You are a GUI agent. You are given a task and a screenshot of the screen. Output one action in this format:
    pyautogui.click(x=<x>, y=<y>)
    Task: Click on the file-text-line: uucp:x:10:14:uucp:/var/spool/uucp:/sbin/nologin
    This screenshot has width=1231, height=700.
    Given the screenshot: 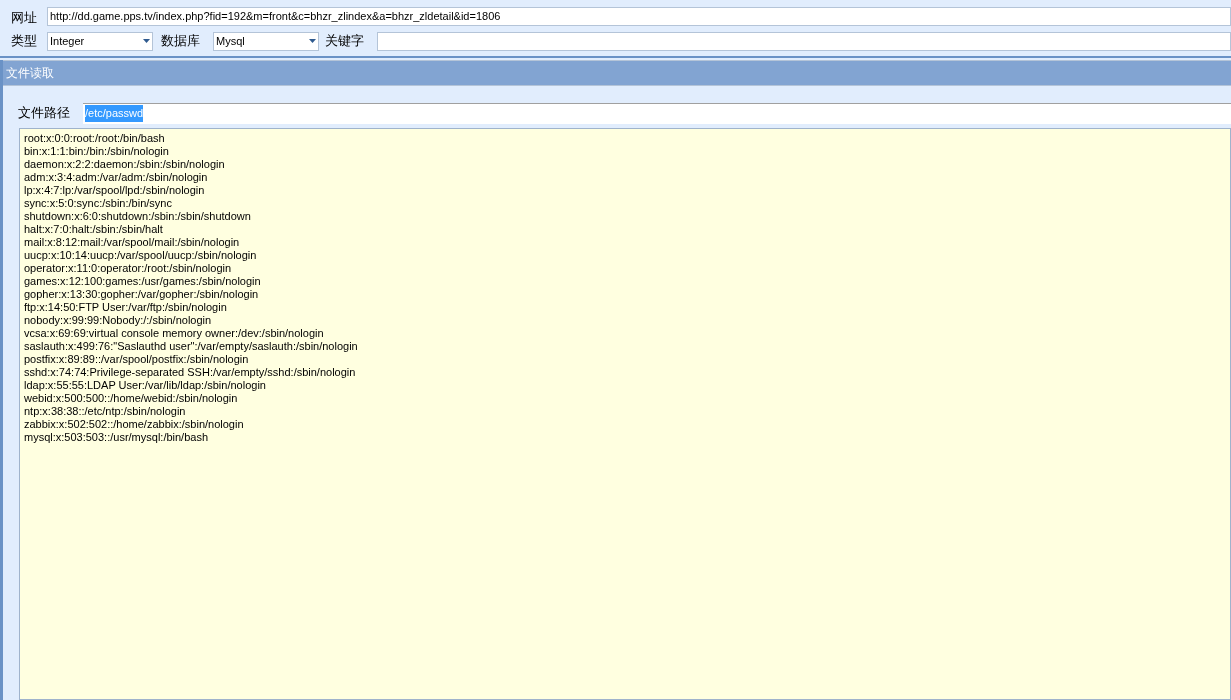 What is the action you would take?
    pyautogui.click(x=141, y=255)
    